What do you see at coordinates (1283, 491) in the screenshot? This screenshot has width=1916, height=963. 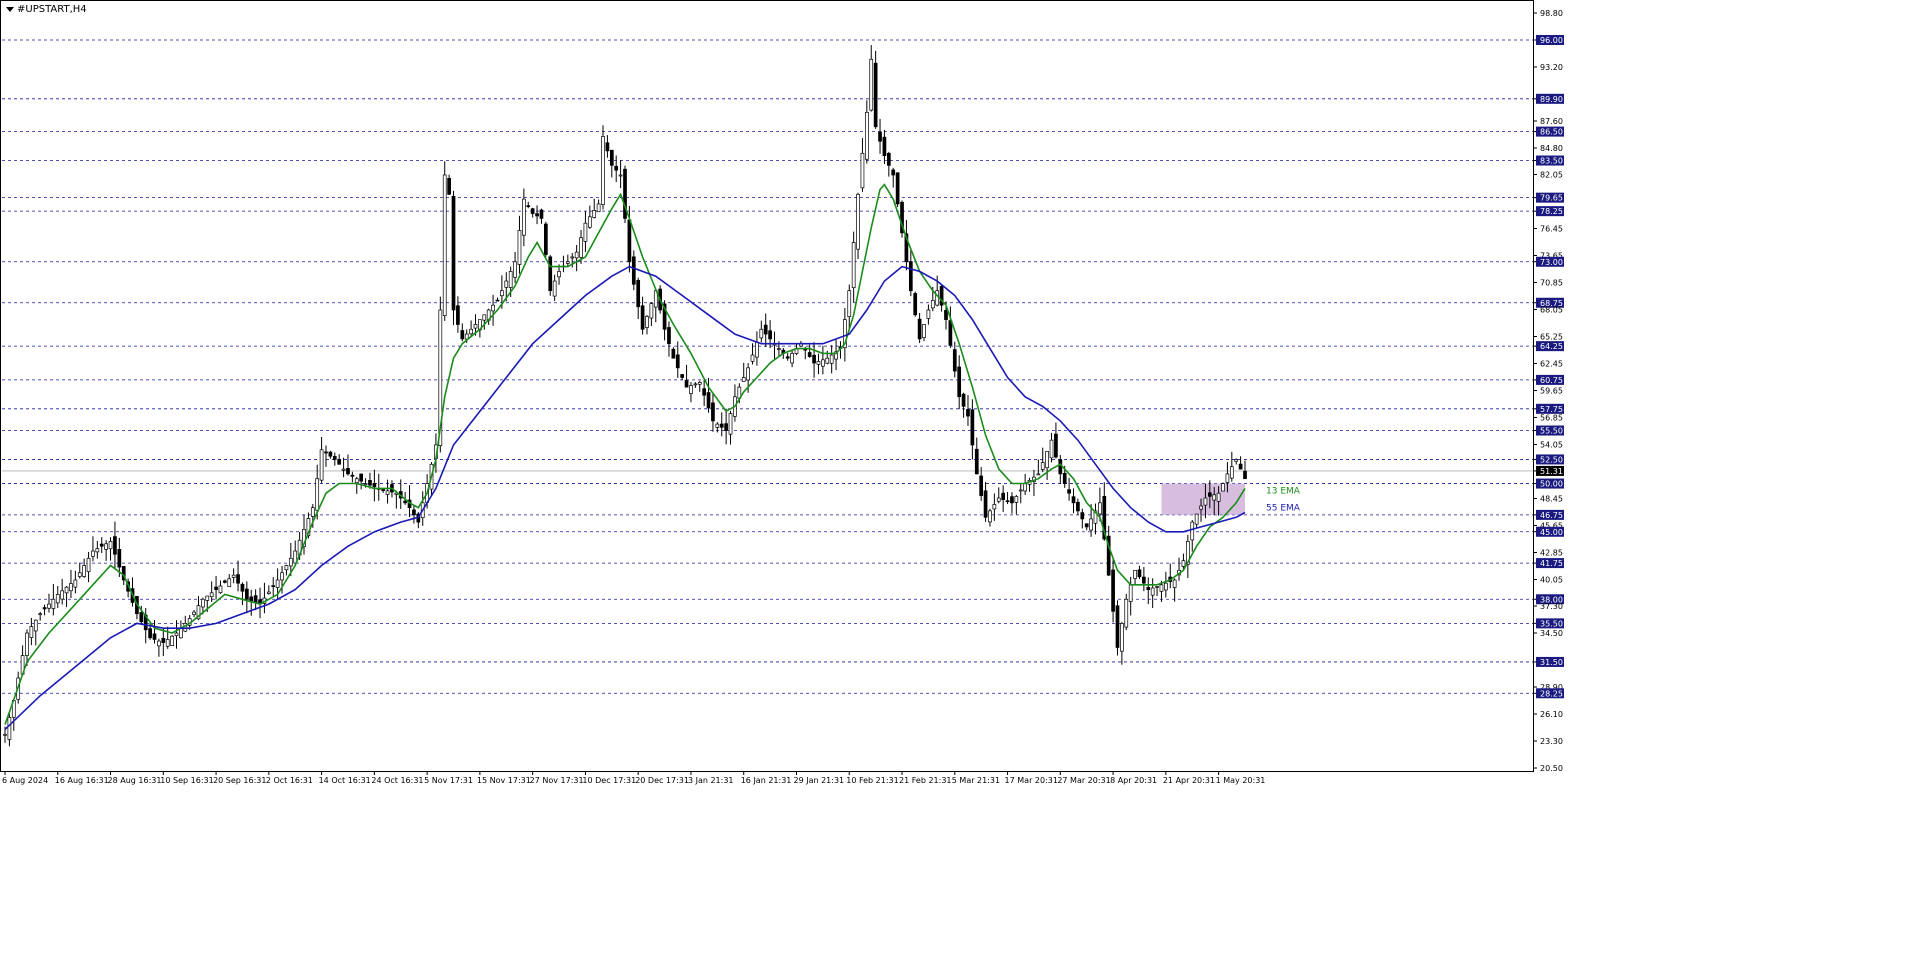 I see `ema-label: 13 EMA` at bounding box center [1283, 491].